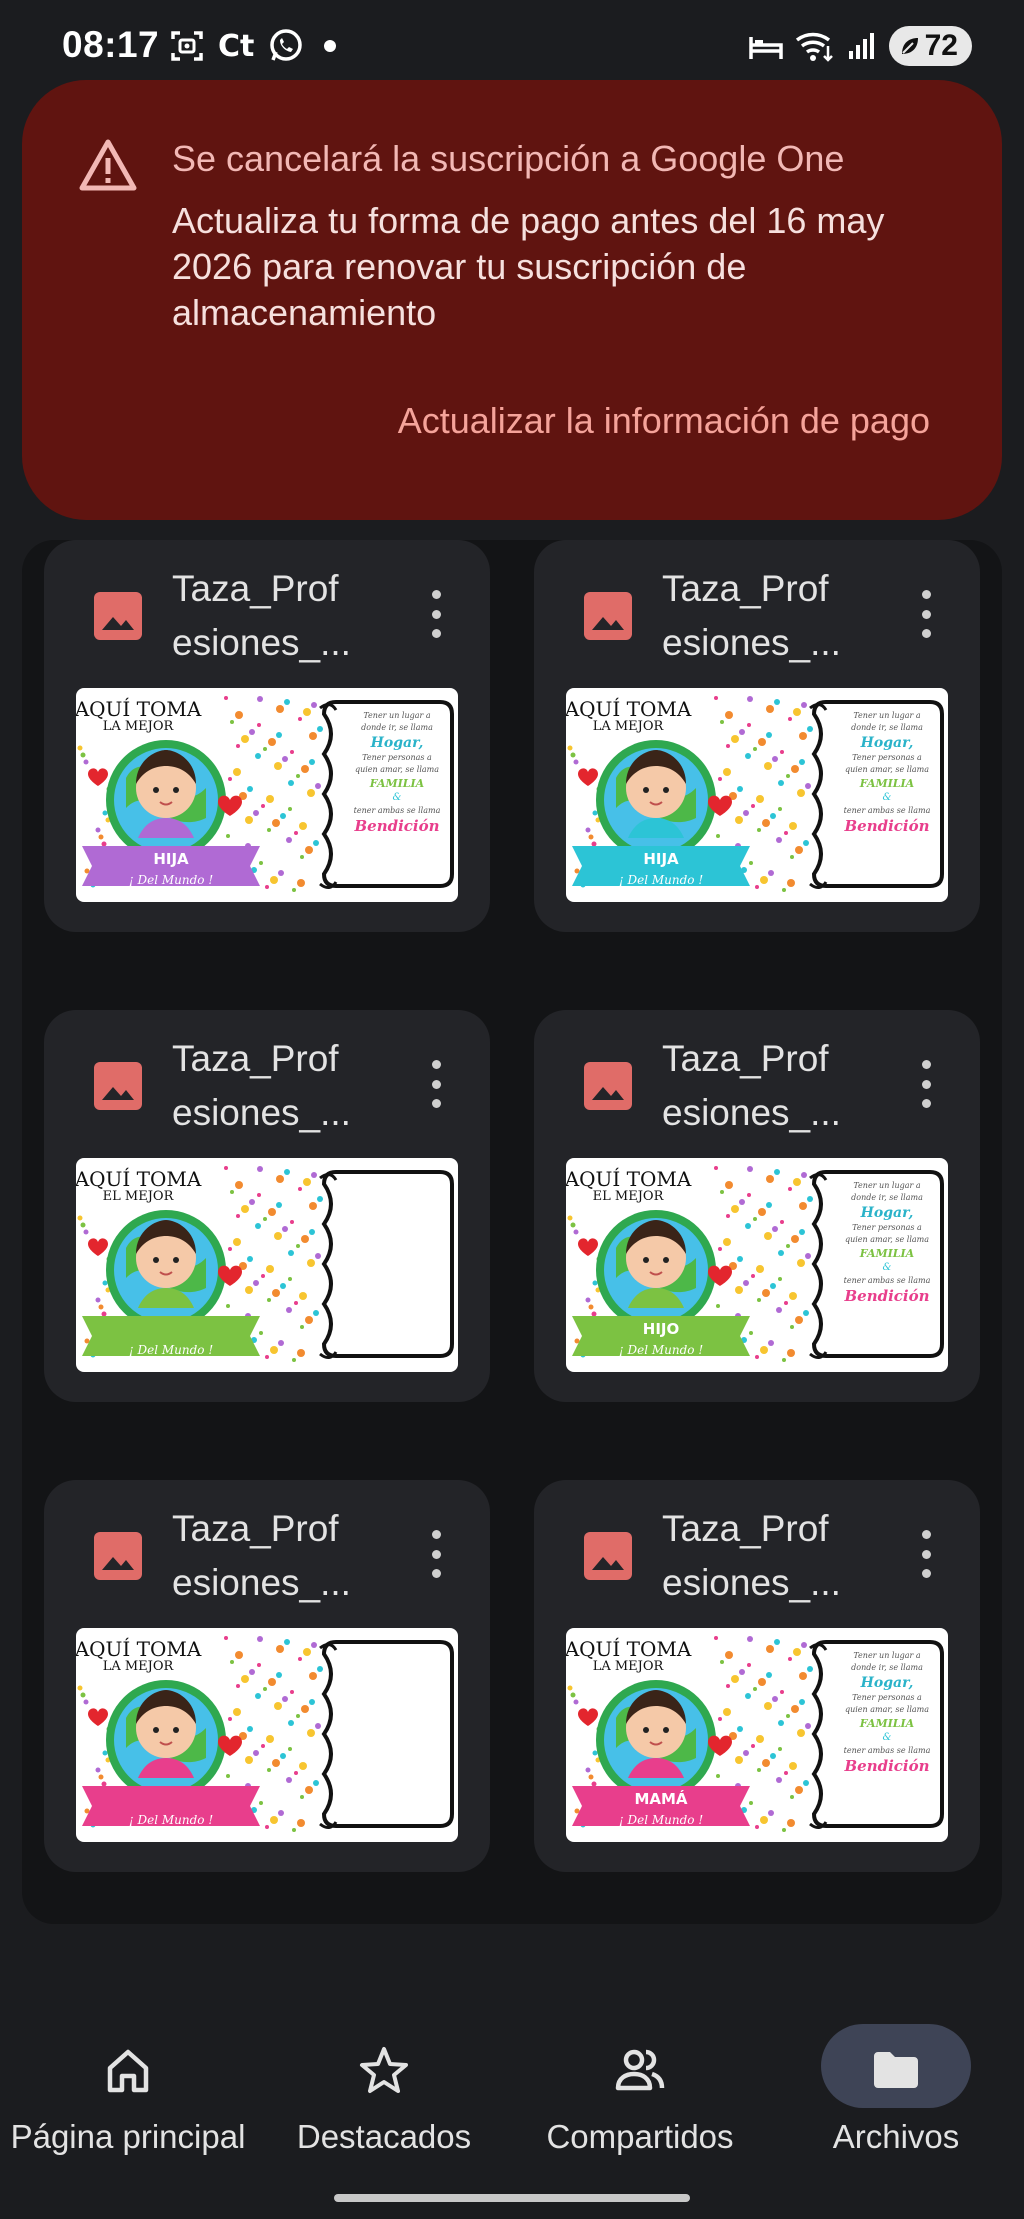 The image size is (1024, 2219). What do you see at coordinates (896, 2136) in the screenshot?
I see `nav-label-files: Archivos` at bounding box center [896, 2136].